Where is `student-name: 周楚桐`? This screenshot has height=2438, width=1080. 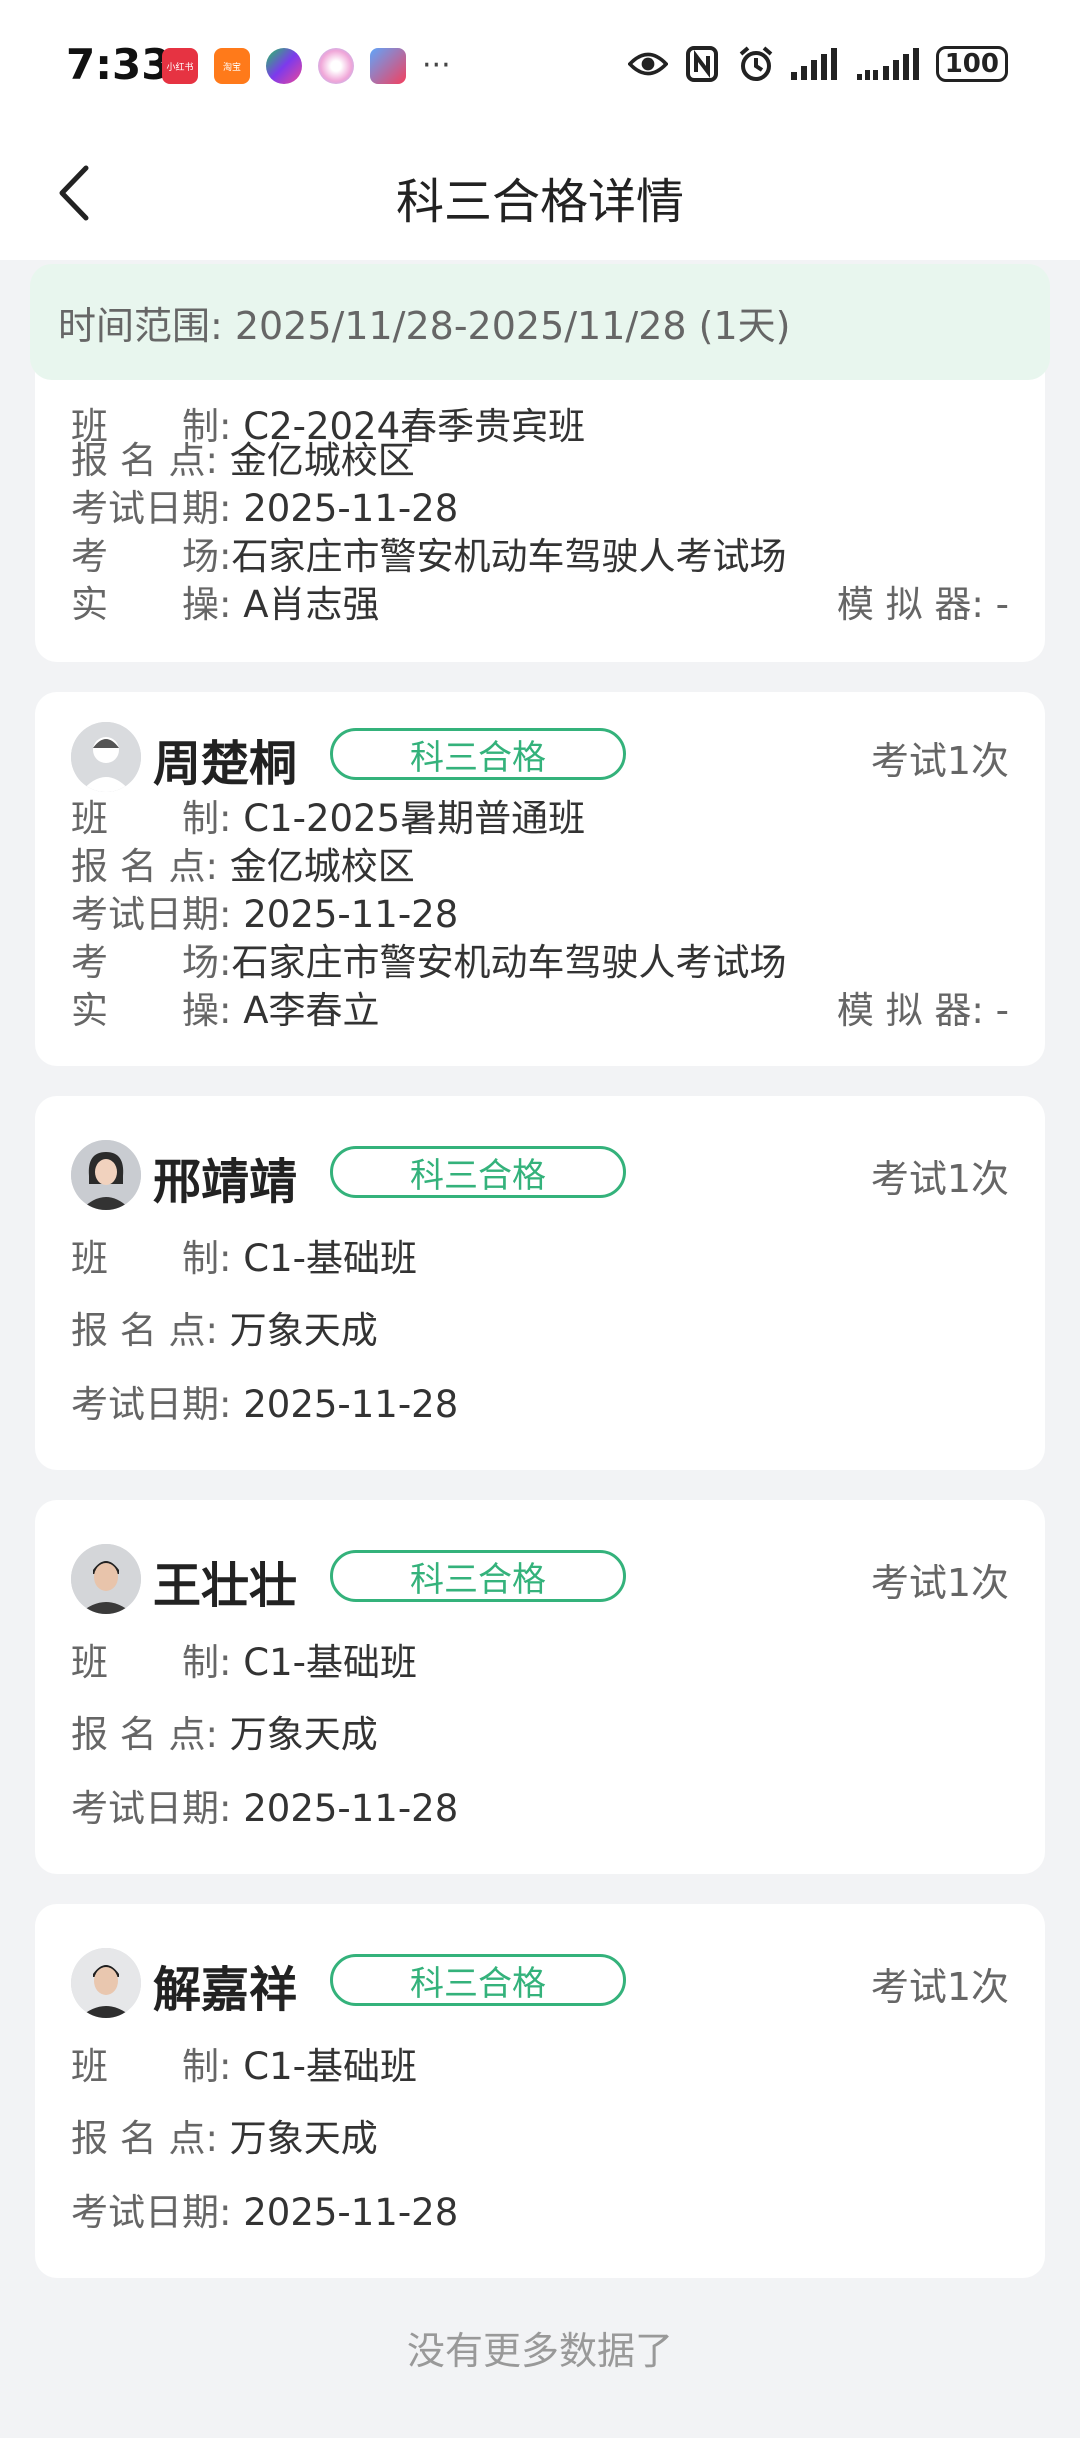 student-name: 周楚桐 is located at coordinates (225, 764).